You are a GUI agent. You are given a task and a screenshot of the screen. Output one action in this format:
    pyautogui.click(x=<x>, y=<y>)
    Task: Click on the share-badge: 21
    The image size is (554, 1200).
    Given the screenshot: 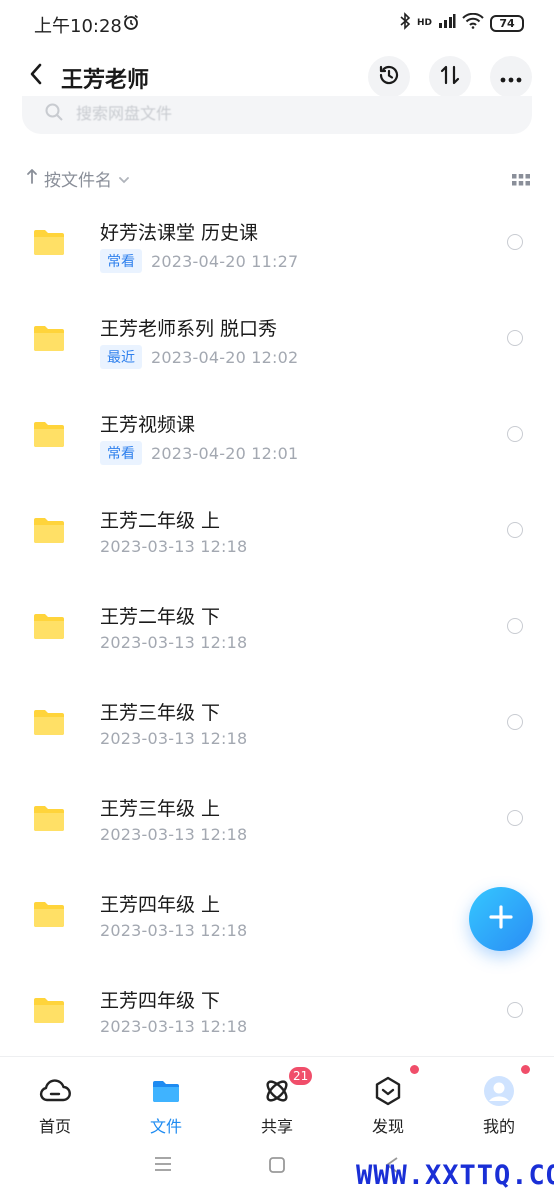 What is the action you would take?
    pyautogui.click(x=301, y=1076)
    